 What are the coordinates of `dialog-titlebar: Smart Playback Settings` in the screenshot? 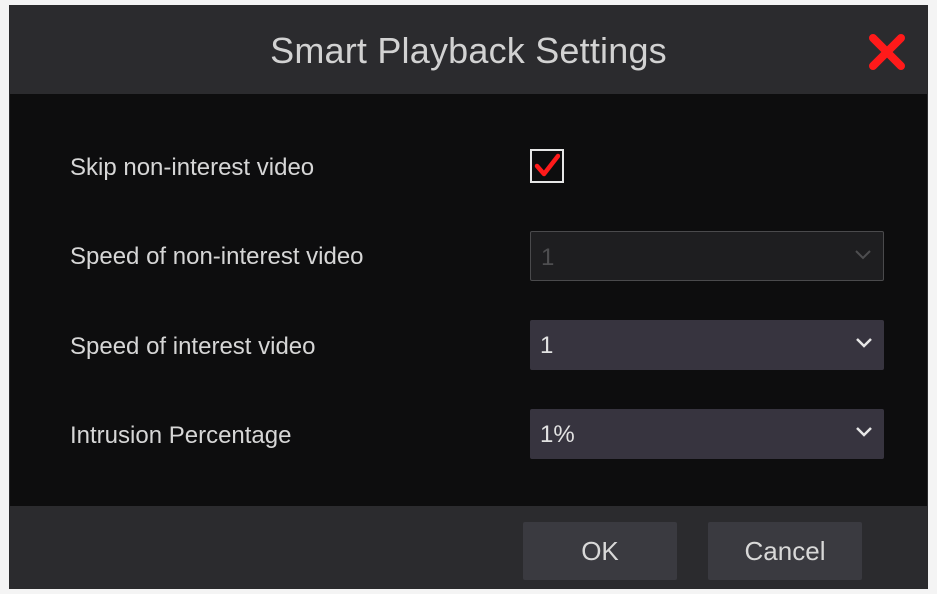 It's located at (468, 50).